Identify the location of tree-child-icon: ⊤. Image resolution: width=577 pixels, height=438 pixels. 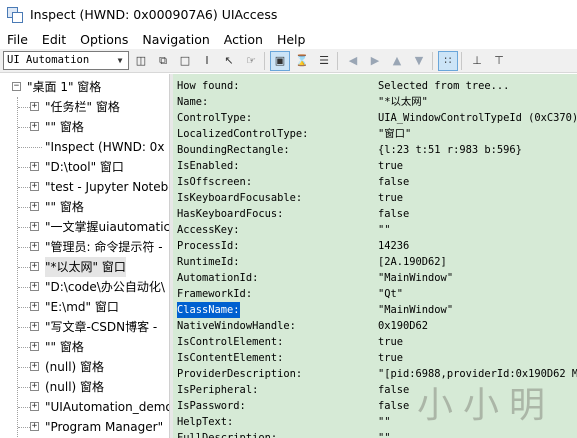
(499, 61).